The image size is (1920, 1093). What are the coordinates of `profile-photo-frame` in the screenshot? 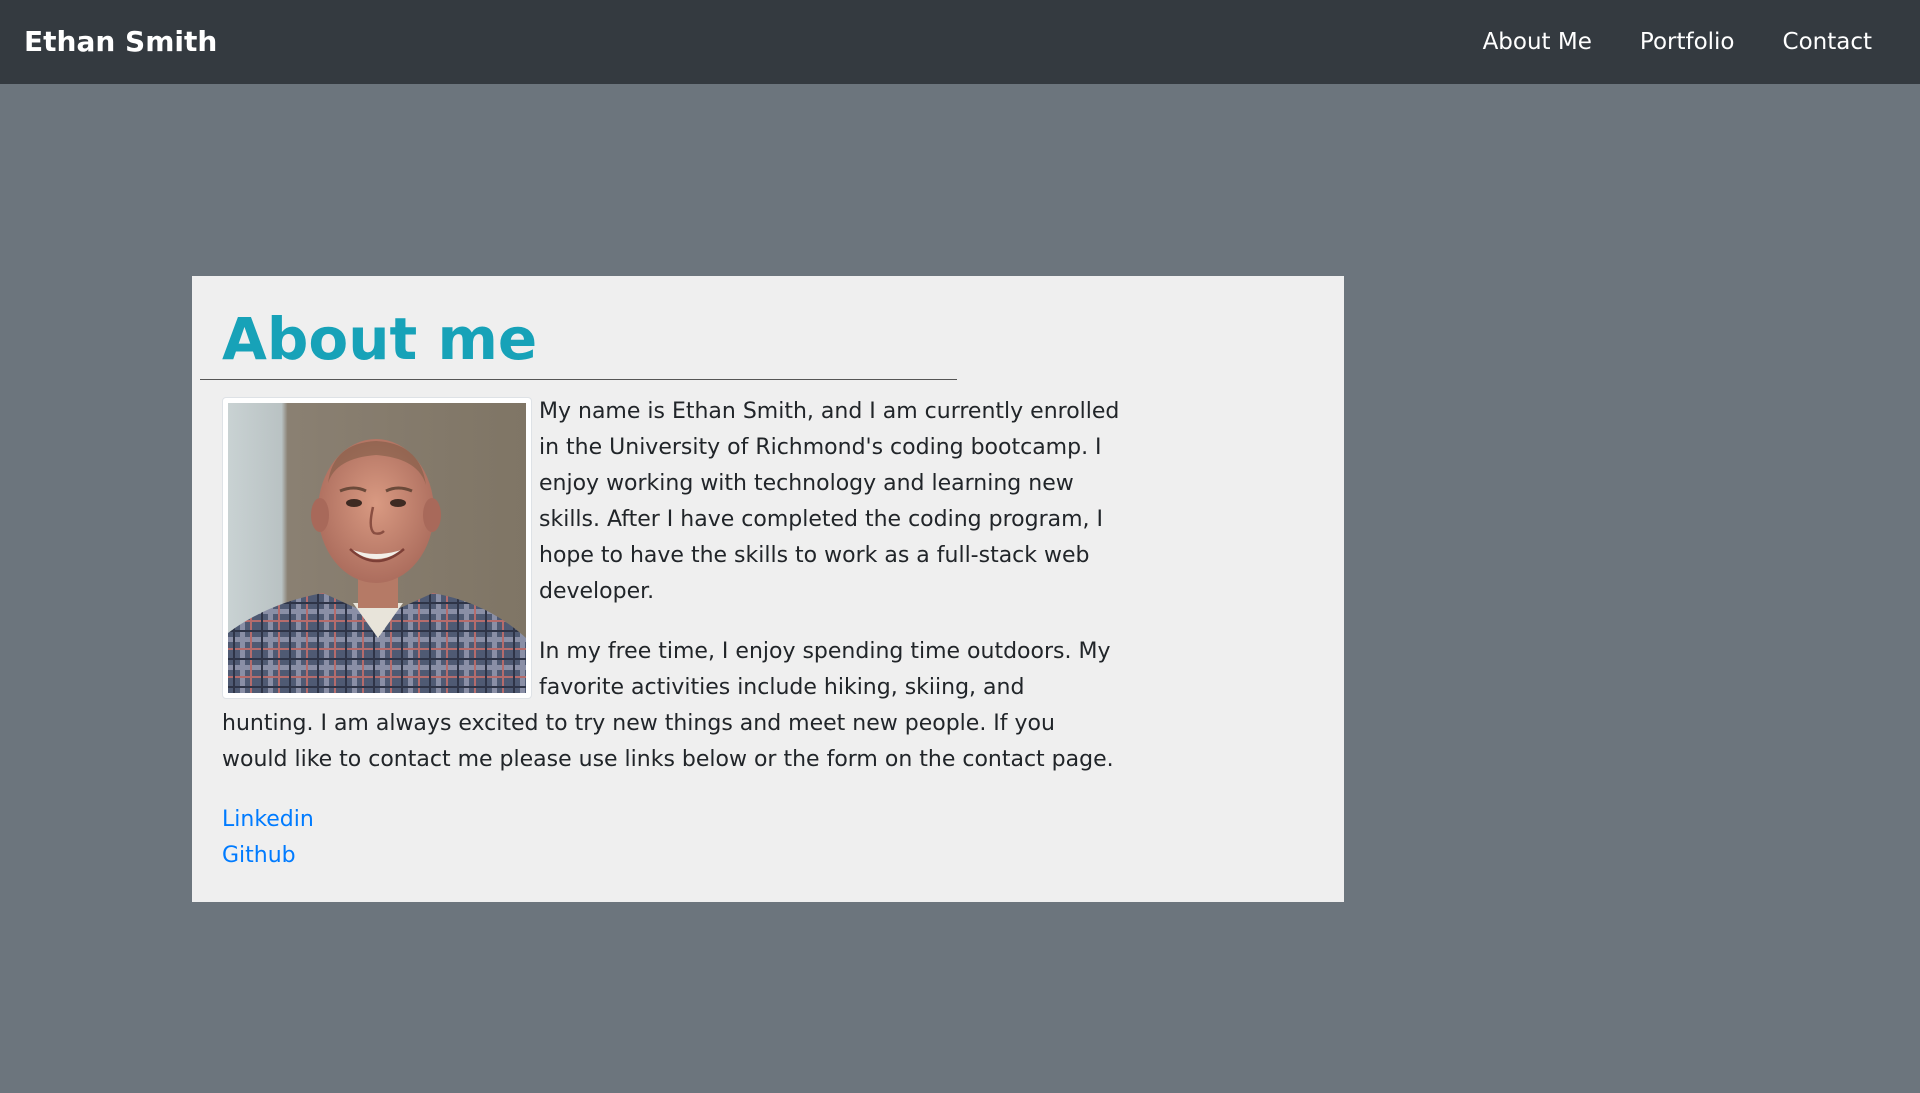 It's located at (377, 548).